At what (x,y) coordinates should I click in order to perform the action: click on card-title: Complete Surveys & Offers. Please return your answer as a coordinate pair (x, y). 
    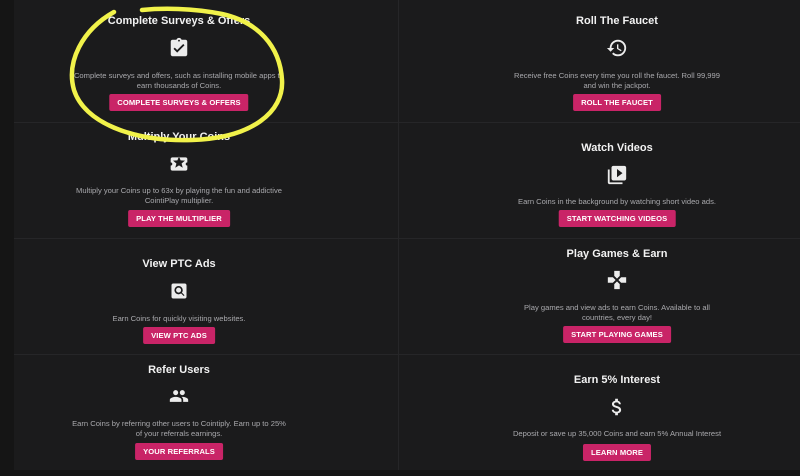
    Looking at the image, I should click on (179, 21).